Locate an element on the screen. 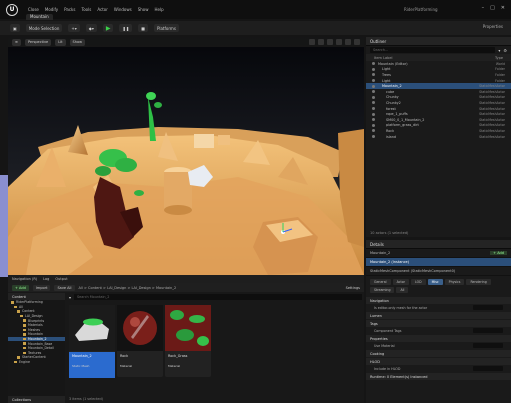 The height and width of the screenshot is (403, 511). menu-item: Close is located at coordinates (33, 9).